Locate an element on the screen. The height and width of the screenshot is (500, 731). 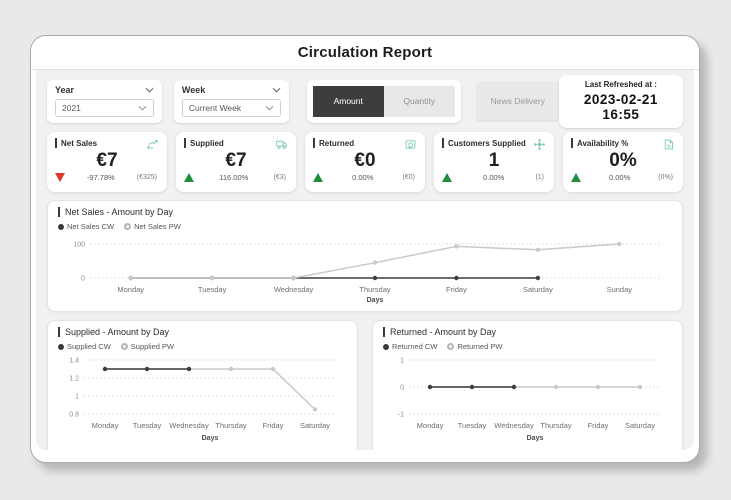
kpi-title: Returned is located at coordinates (337, 143).